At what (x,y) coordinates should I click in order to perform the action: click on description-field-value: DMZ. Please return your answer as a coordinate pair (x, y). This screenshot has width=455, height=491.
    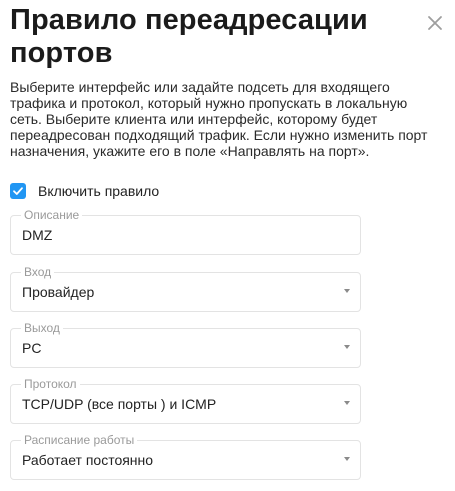
    Looking at the image, I should click on (37, 235).